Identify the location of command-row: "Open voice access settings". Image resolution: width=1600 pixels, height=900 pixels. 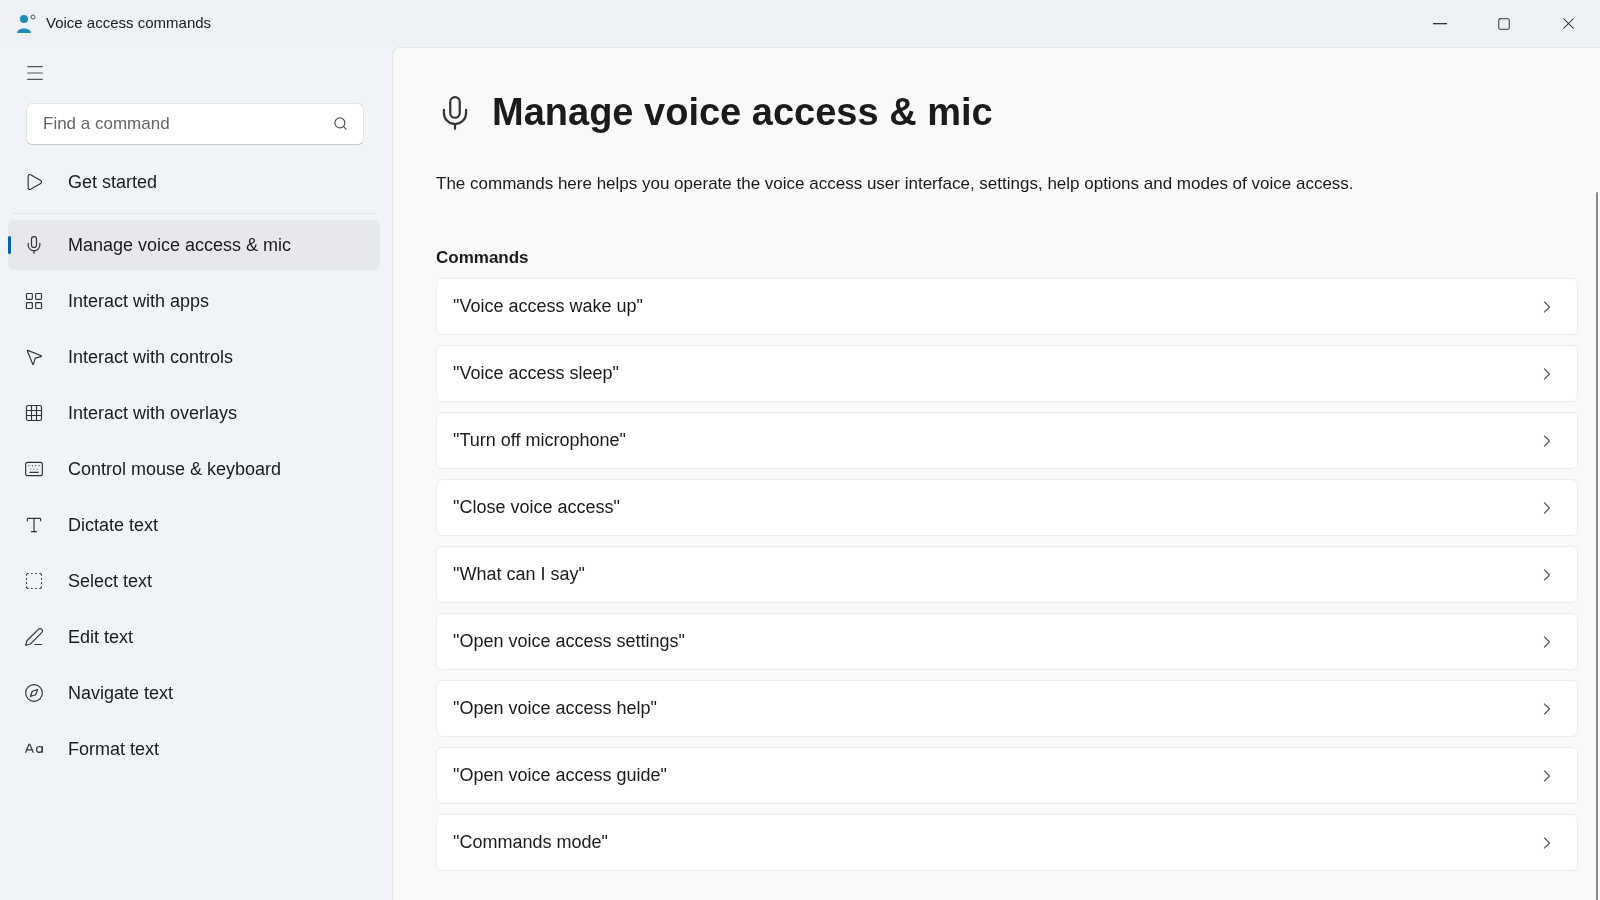
(1007, 641).